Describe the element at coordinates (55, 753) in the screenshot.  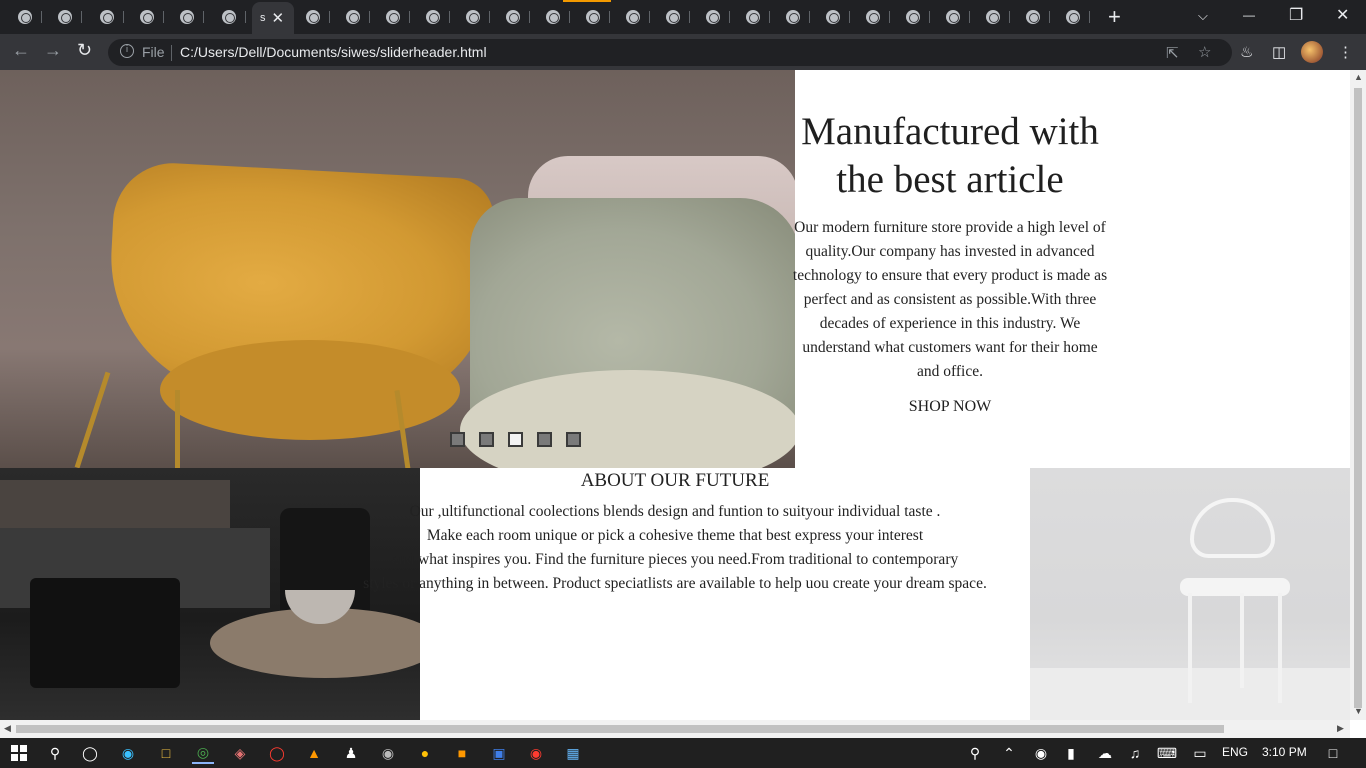
I see `search-icon: ⚲` at that location.